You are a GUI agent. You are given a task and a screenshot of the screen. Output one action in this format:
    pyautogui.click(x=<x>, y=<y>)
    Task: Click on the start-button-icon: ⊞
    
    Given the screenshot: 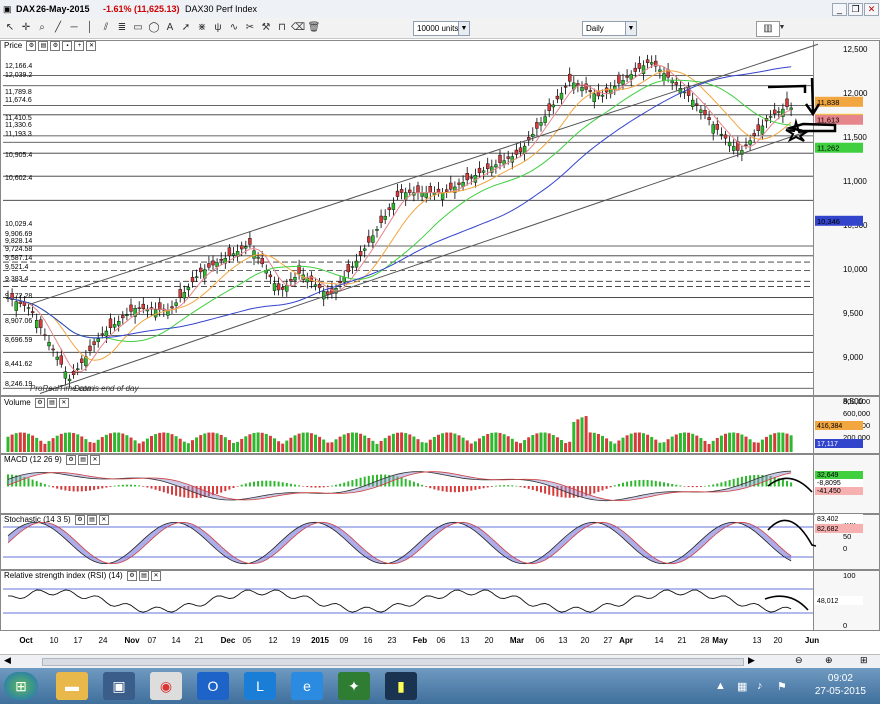 What is the action you would take?
    pyautogui.click(x=21, y=686)
    